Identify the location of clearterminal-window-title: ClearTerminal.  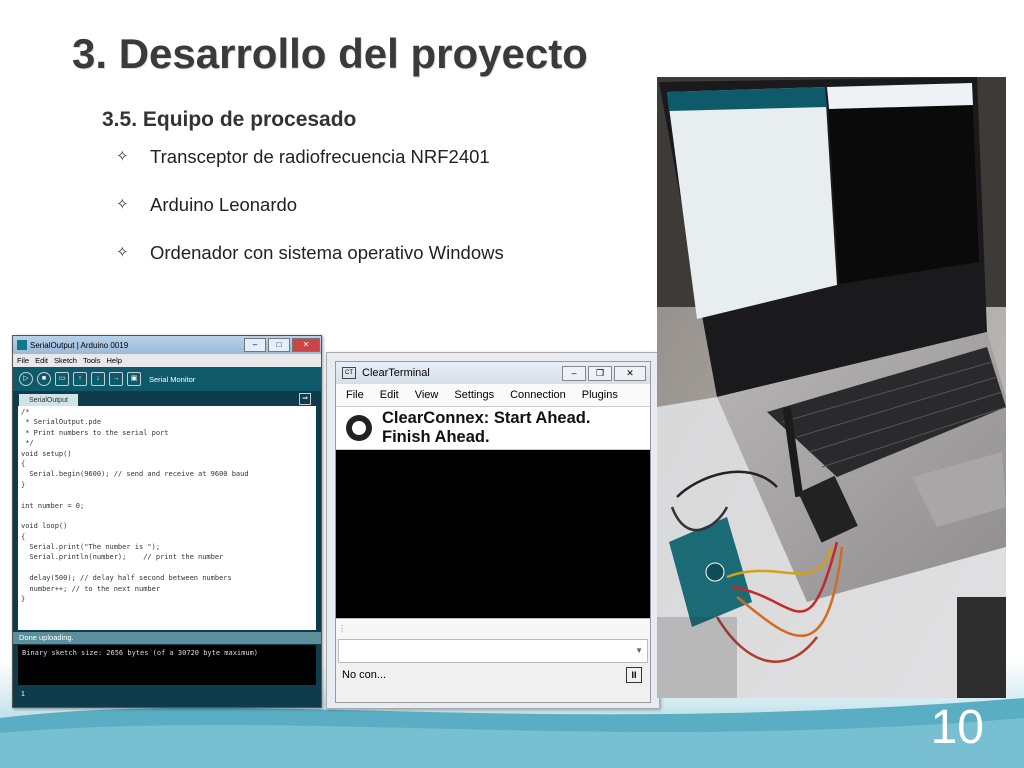
(396, 373).